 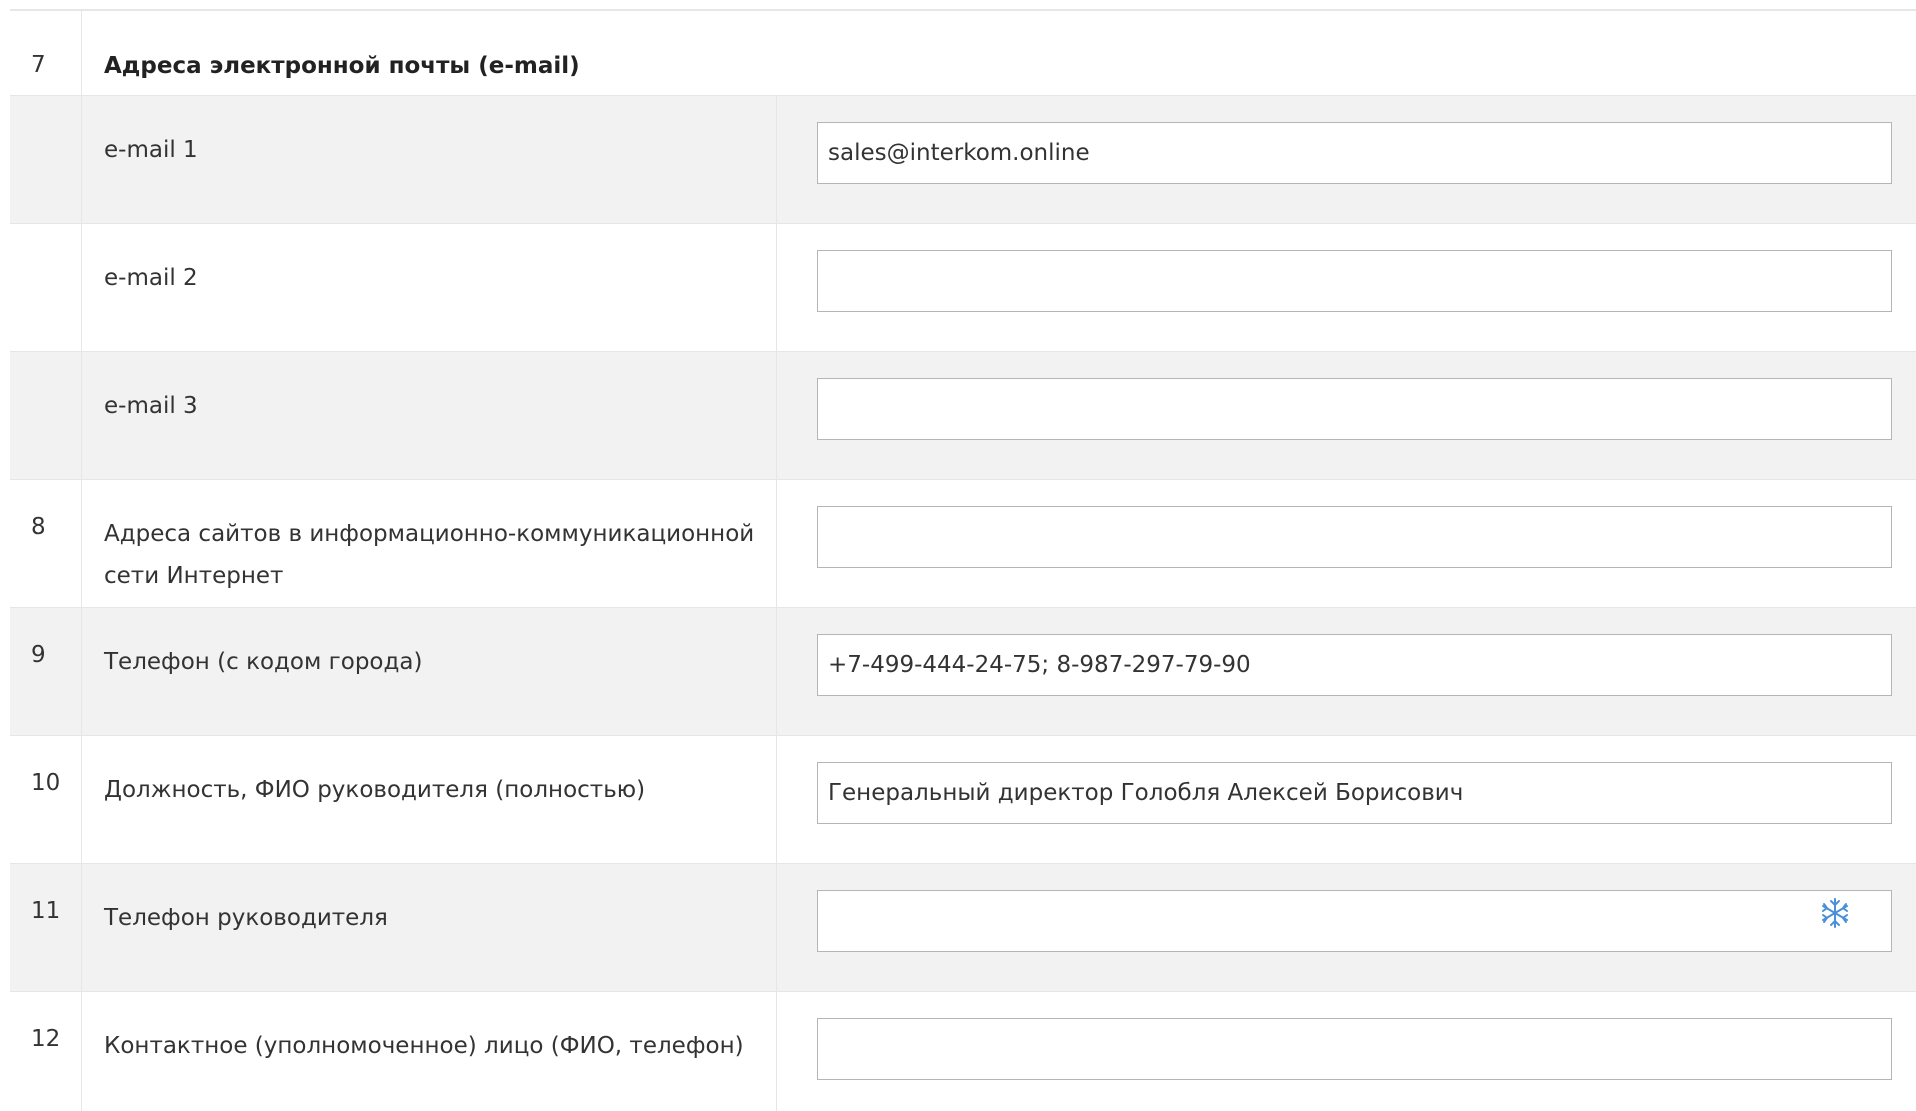 I want to click on form-row-email-2: e-mail 2, so click(x=963, y=288).